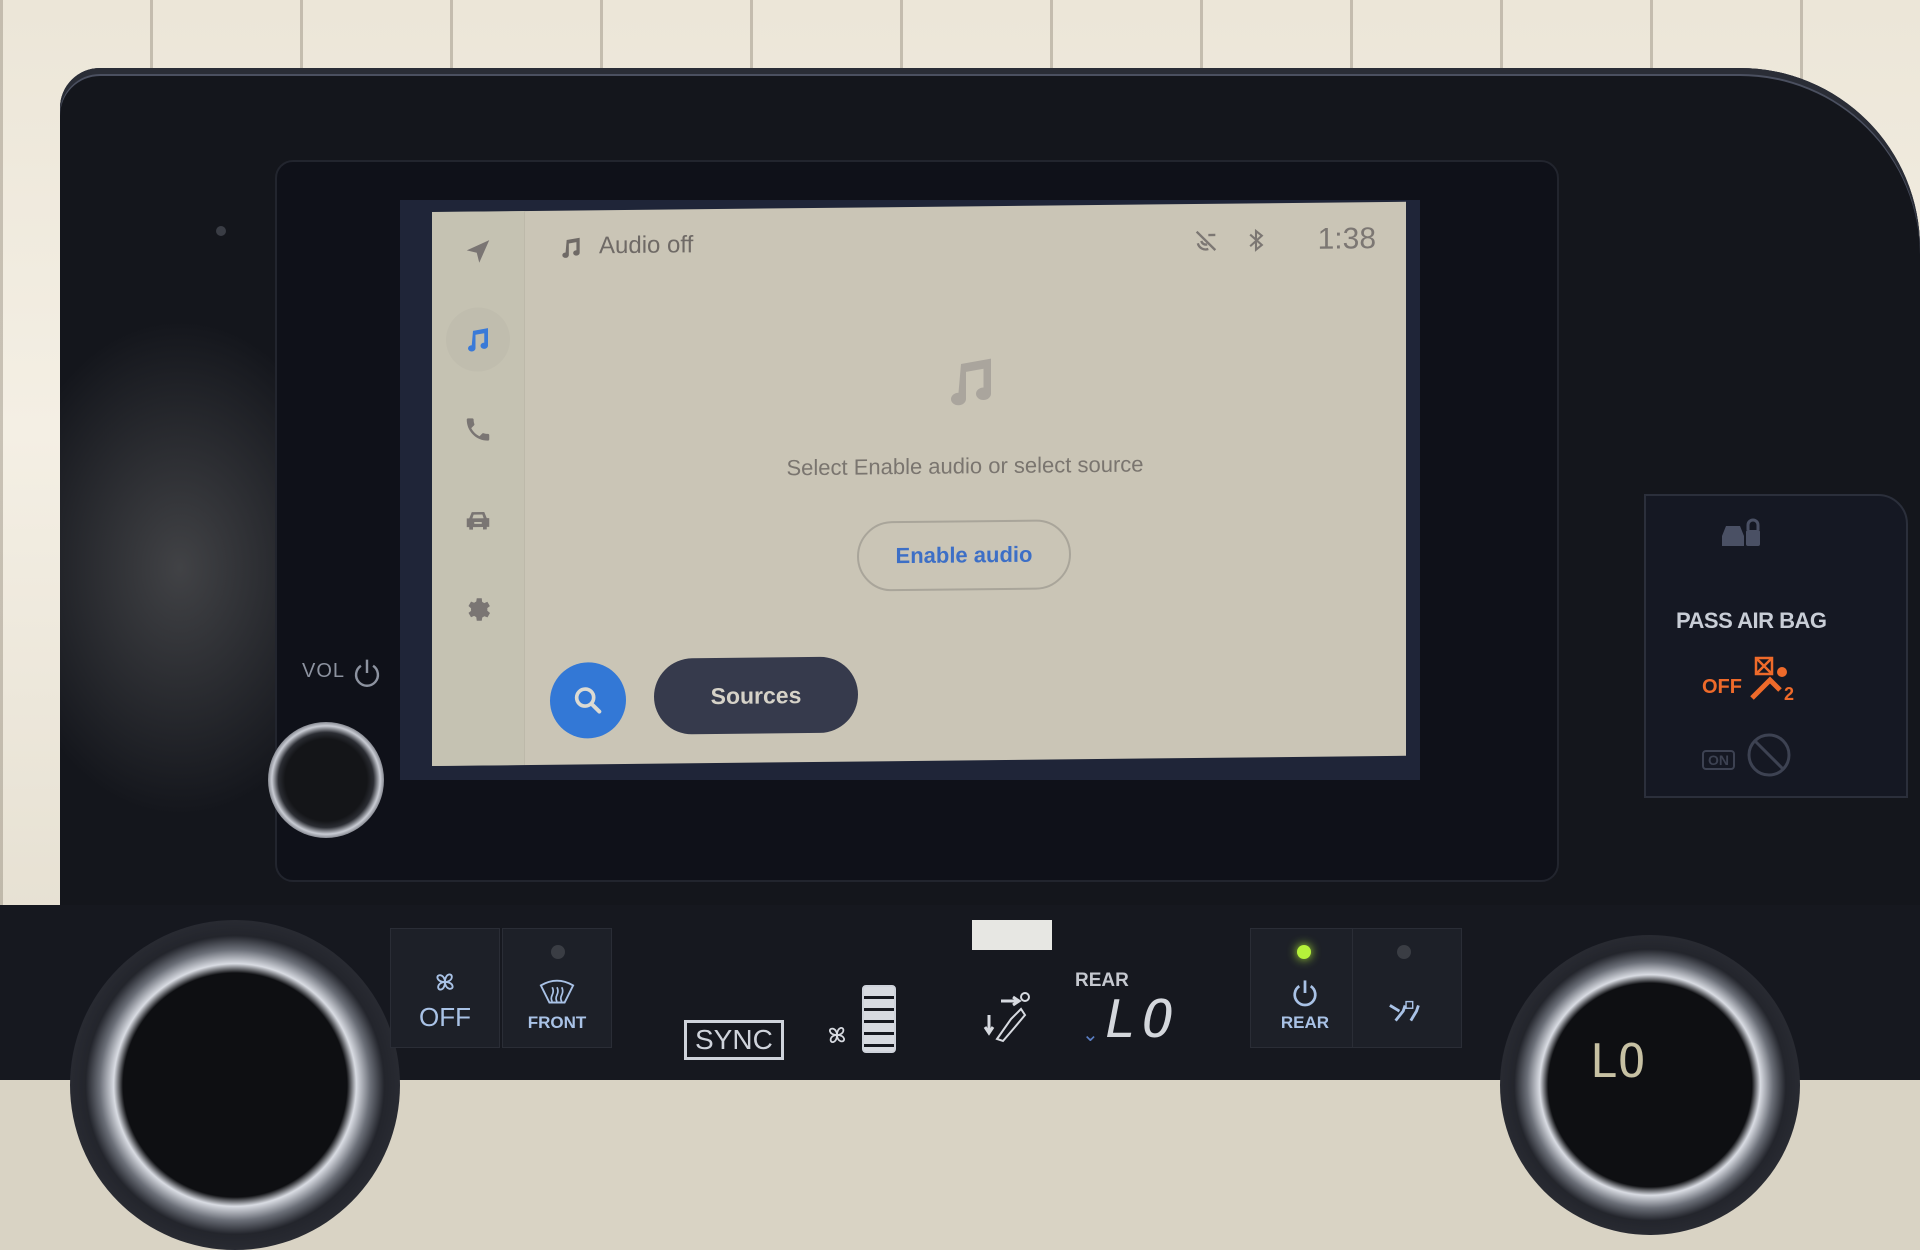  I want to click on gear-icon, so click(479, 609).